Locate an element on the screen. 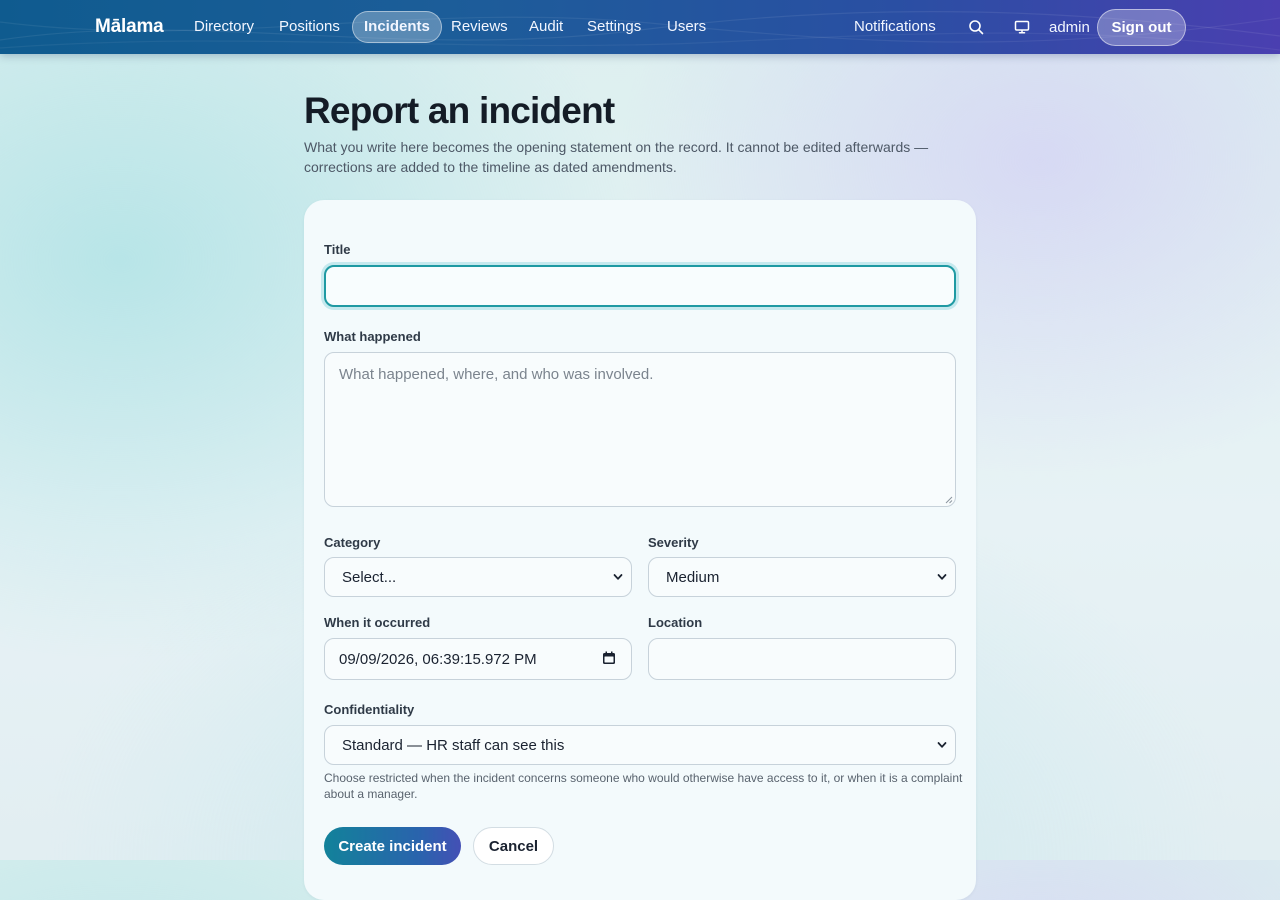 The image size is (1280, 900). monitor-icon is located at coordinates (1022, 27).